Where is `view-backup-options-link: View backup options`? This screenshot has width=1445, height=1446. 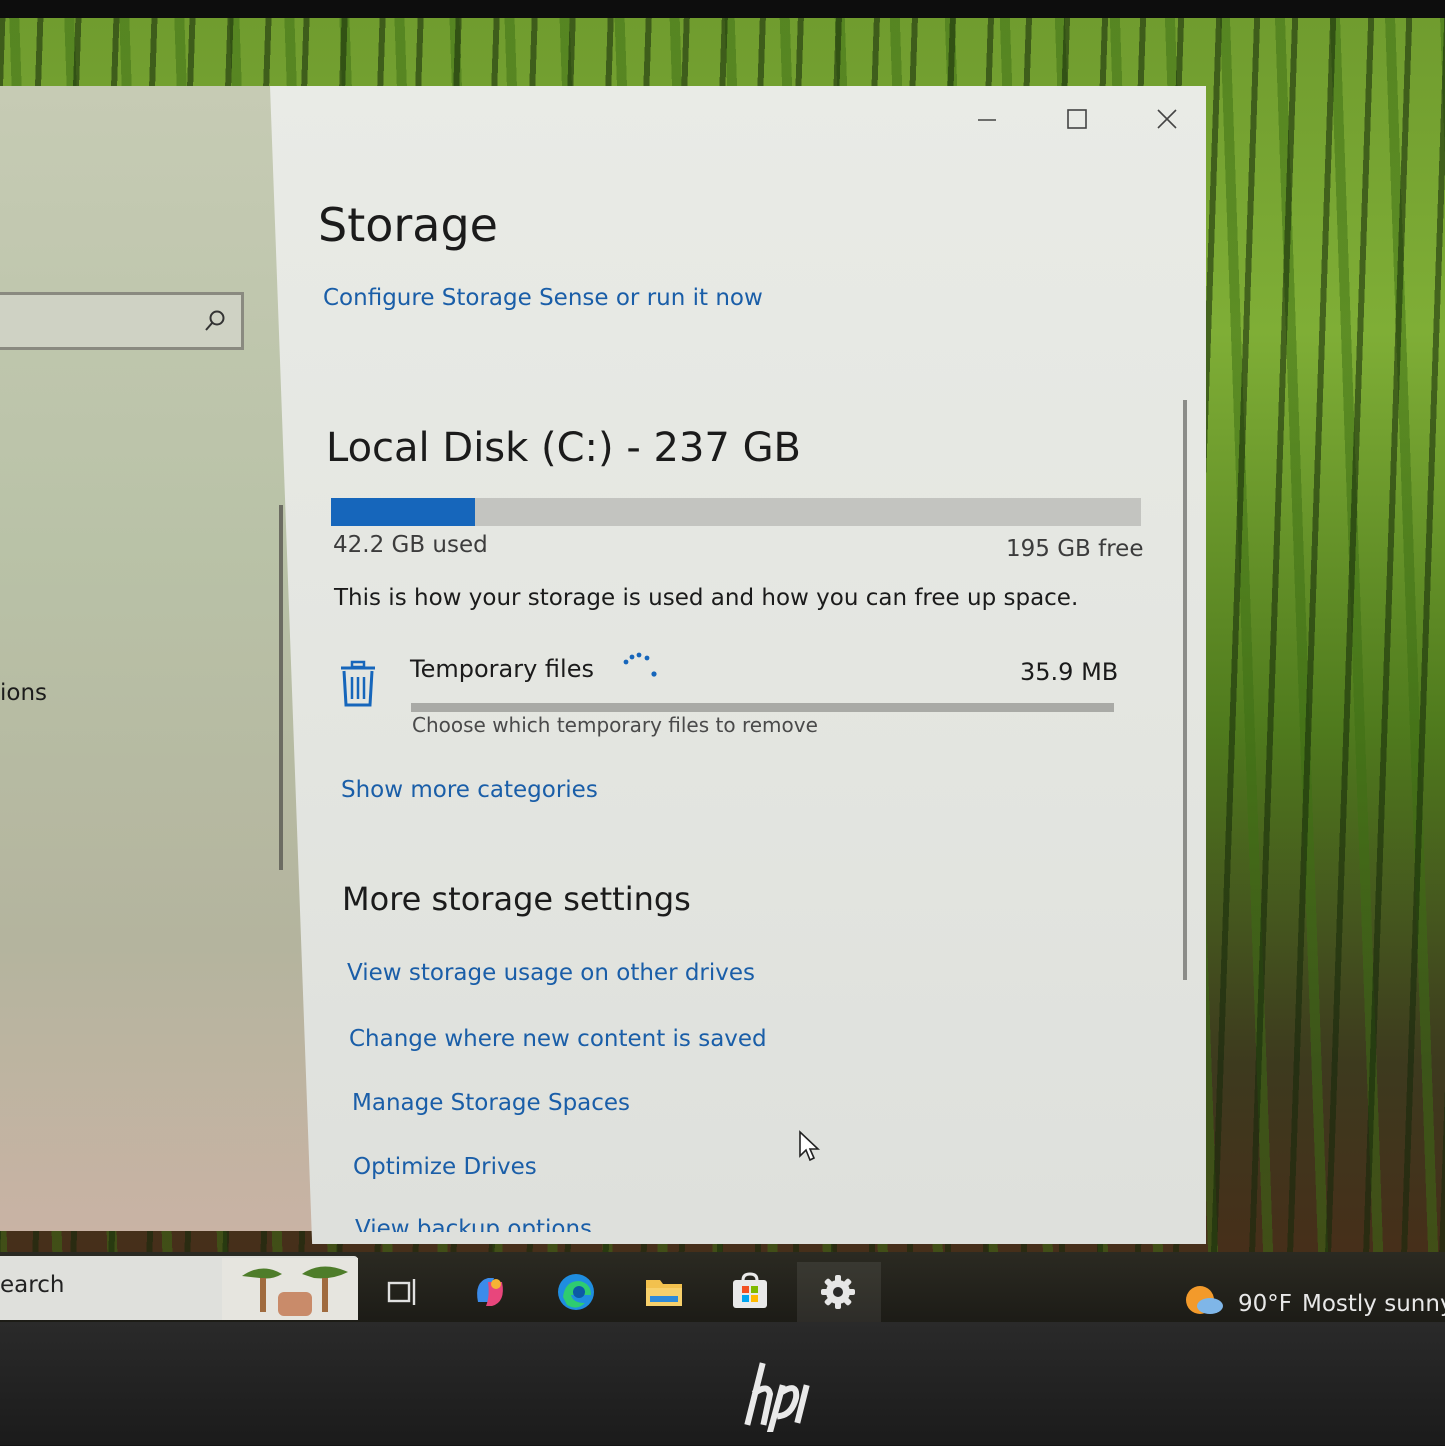 view-backup-options-link: View backup options is located at coordinates (473, 1224).